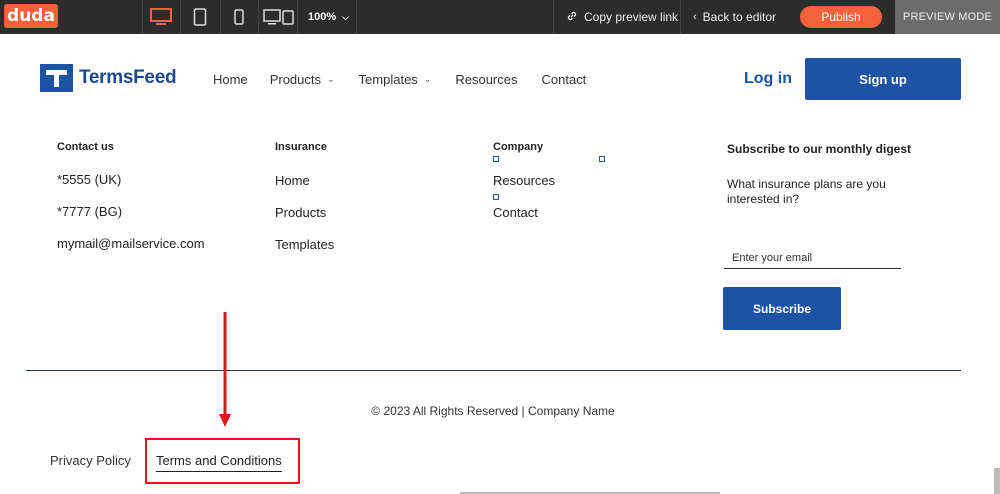  What do you see at coordinates (89, 179) in the screenshot?
I see `contact-phone-uk: *5555 (UK)` at bounding box center [89, 179].